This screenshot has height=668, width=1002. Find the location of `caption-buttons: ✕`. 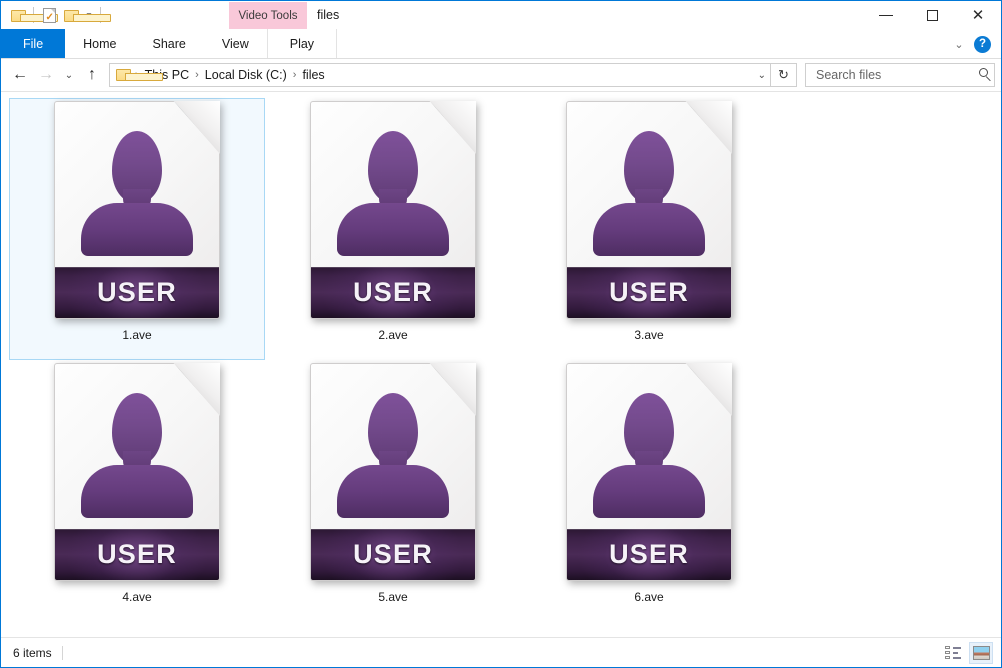

caption-buttons: ✕ is located at coordinates (932, 15).